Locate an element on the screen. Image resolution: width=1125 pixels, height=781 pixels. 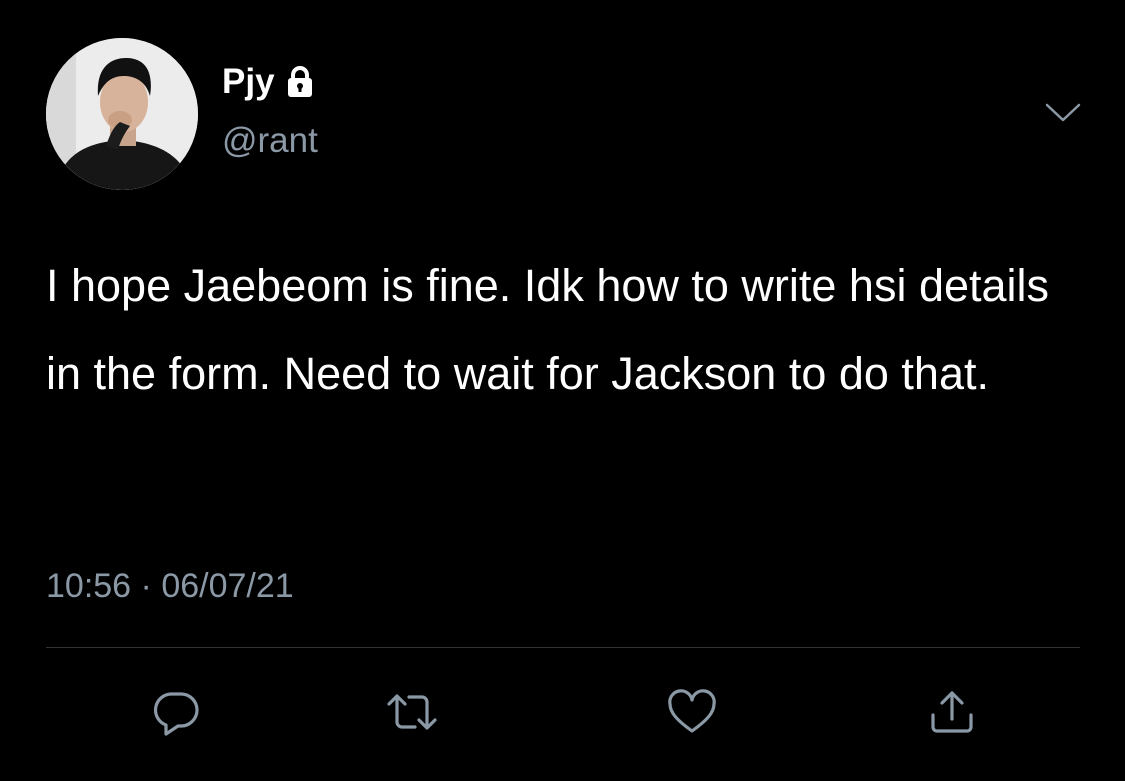
avatar is located at coordinates (122, 114).